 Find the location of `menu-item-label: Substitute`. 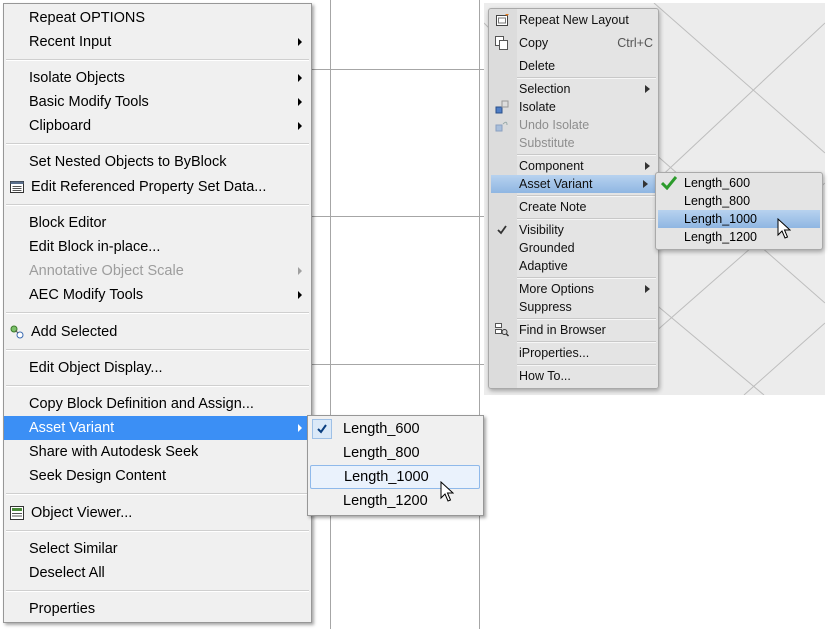

menu-item-label: Substitute is located at coordinates (547, 143).